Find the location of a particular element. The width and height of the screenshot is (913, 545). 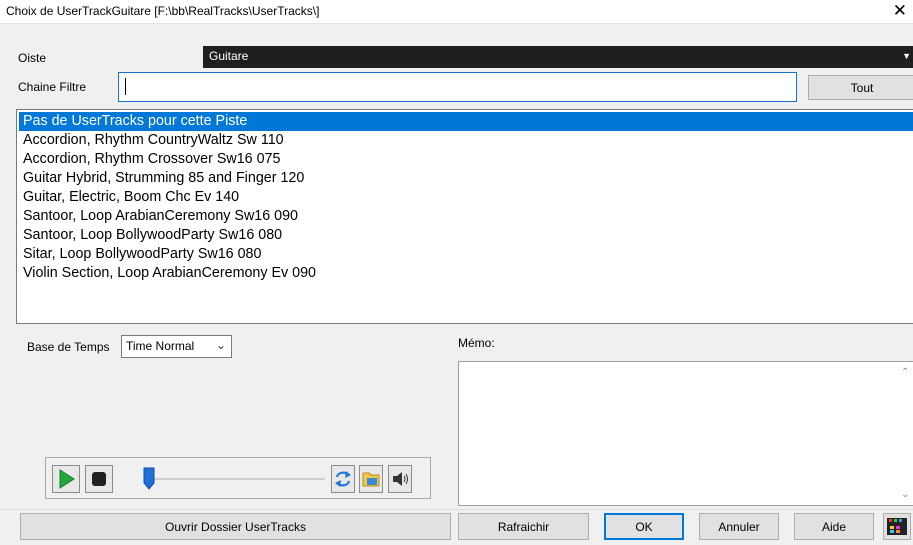

play-button is located at coordinates (66, 479).